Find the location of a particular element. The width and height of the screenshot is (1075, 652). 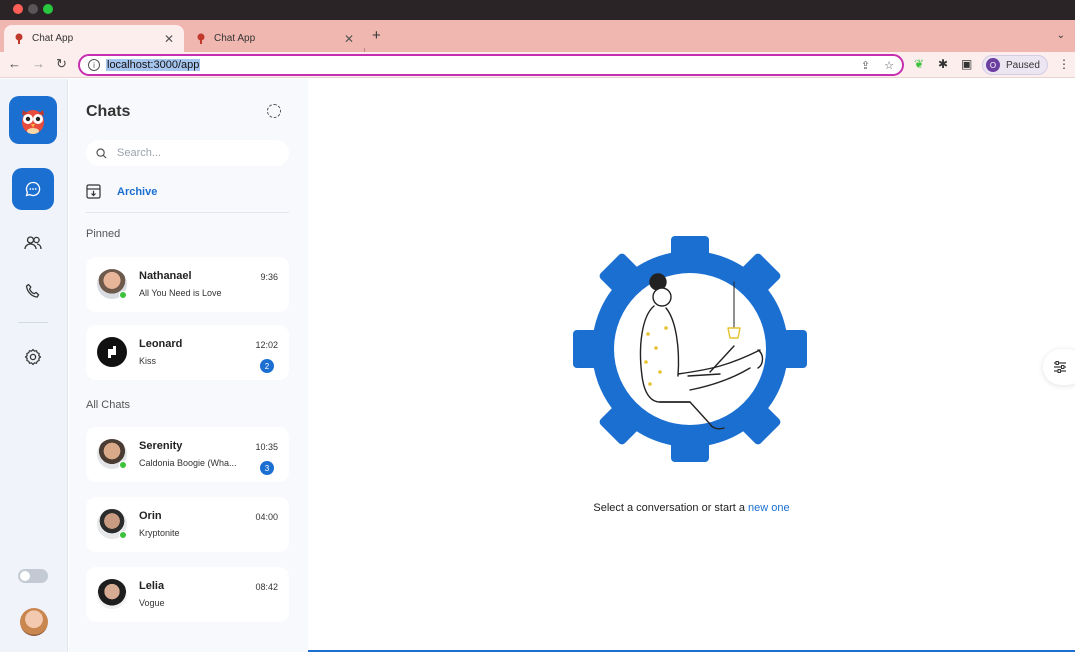

app-logo is located at coordinates (33, 120).